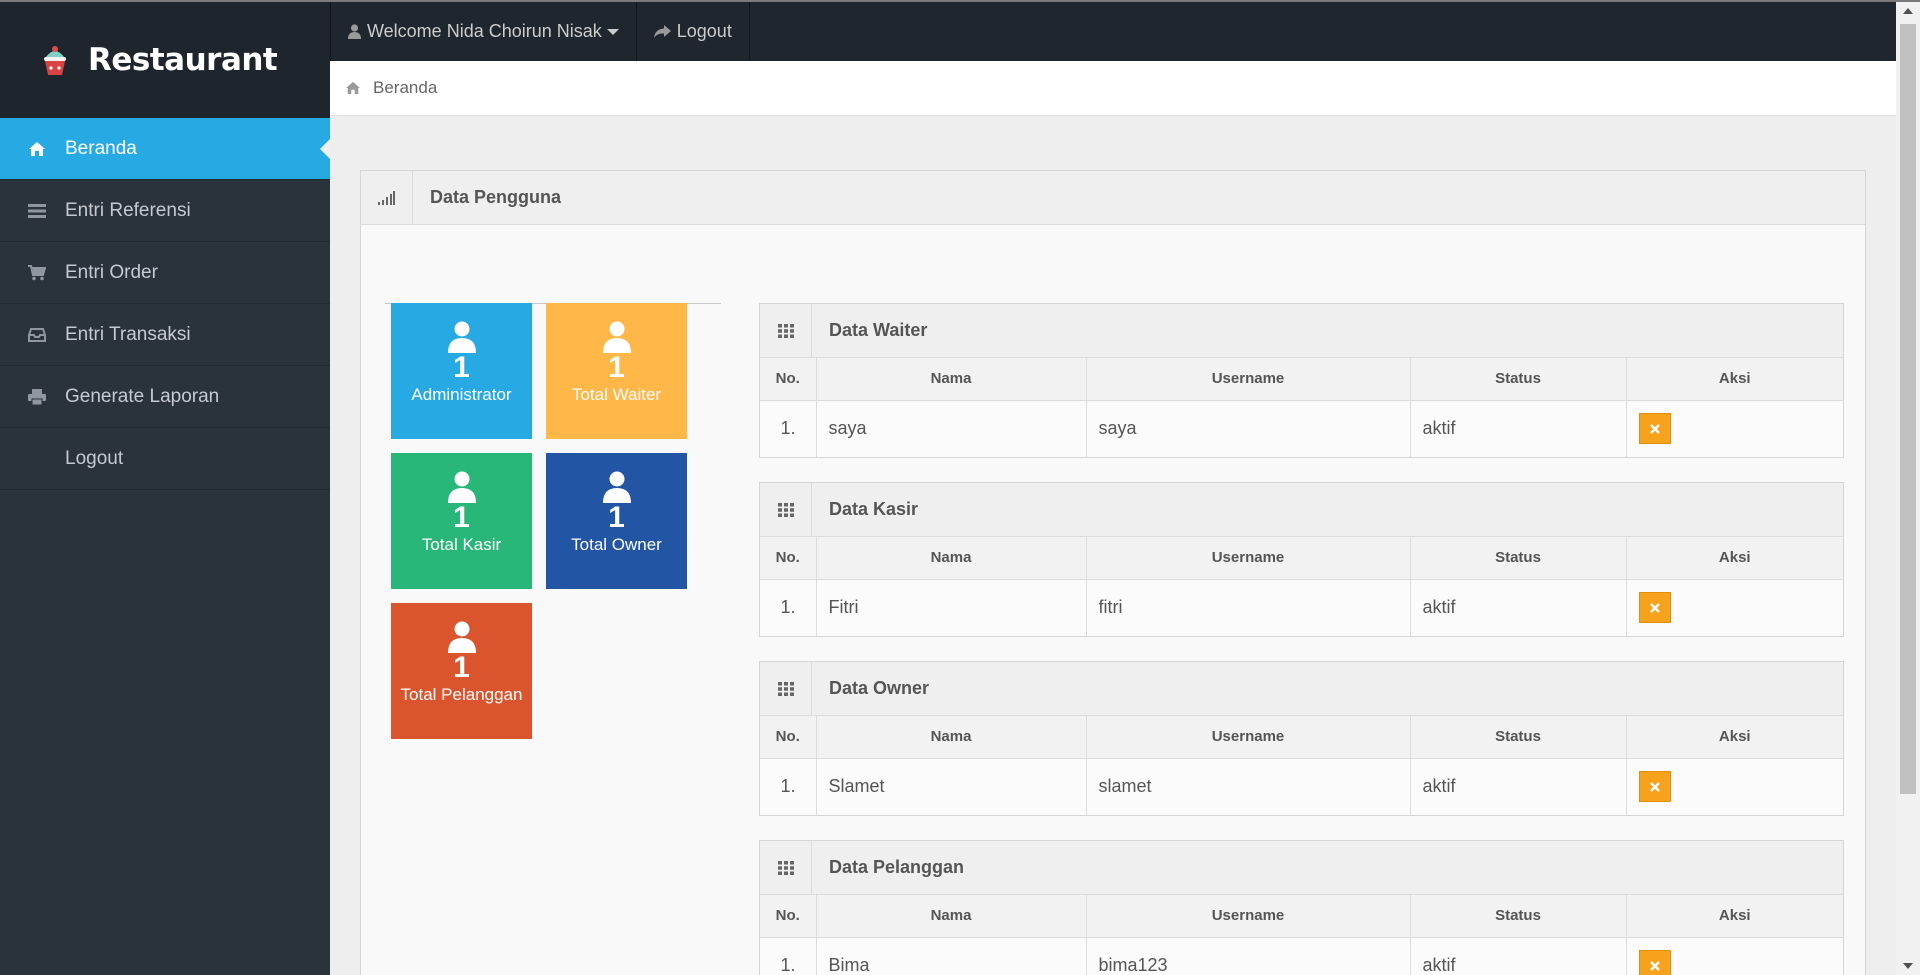  Describe the element at coordinates (165, 459) in the screenshot. I see `sidebar-item-logout: Logout` at that location.